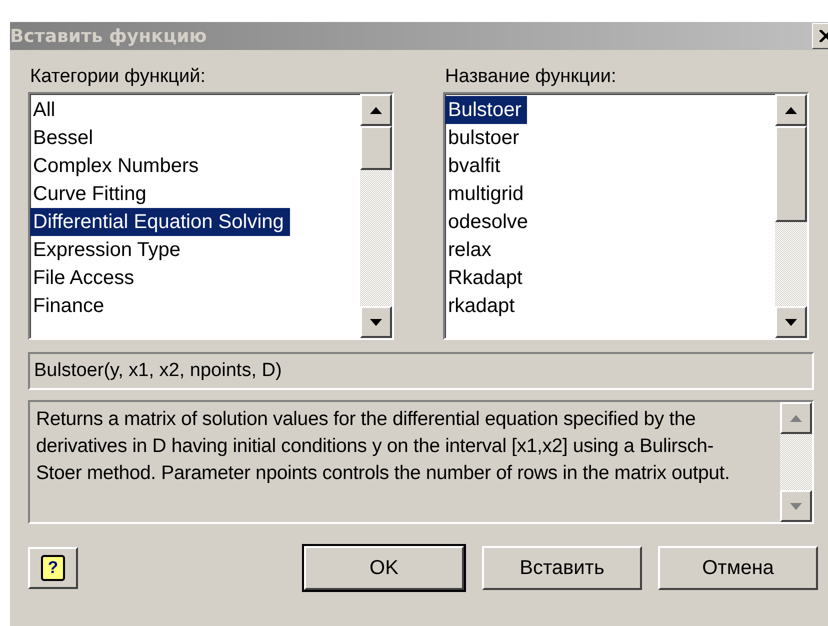 The image size is (828, 626). I want to click on category-item: File Access, so click(195, 278).